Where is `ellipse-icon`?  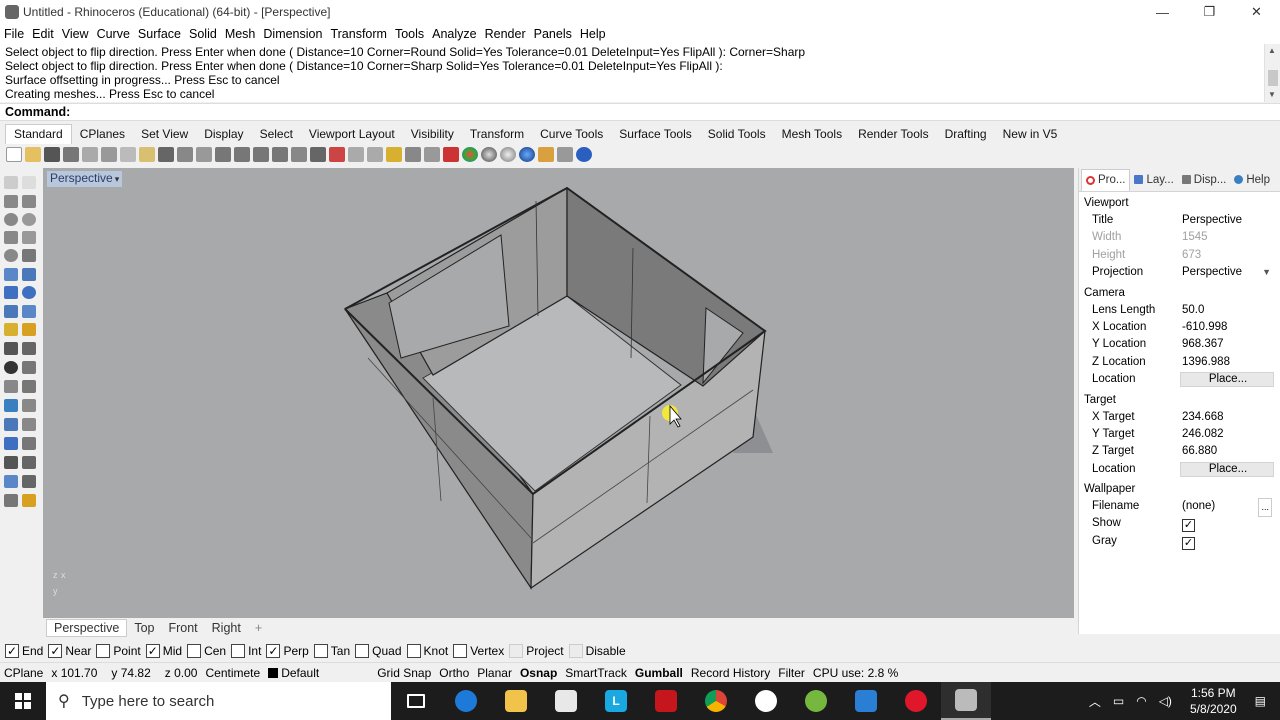
ellipse-icon is located at coordinates (11, 255).